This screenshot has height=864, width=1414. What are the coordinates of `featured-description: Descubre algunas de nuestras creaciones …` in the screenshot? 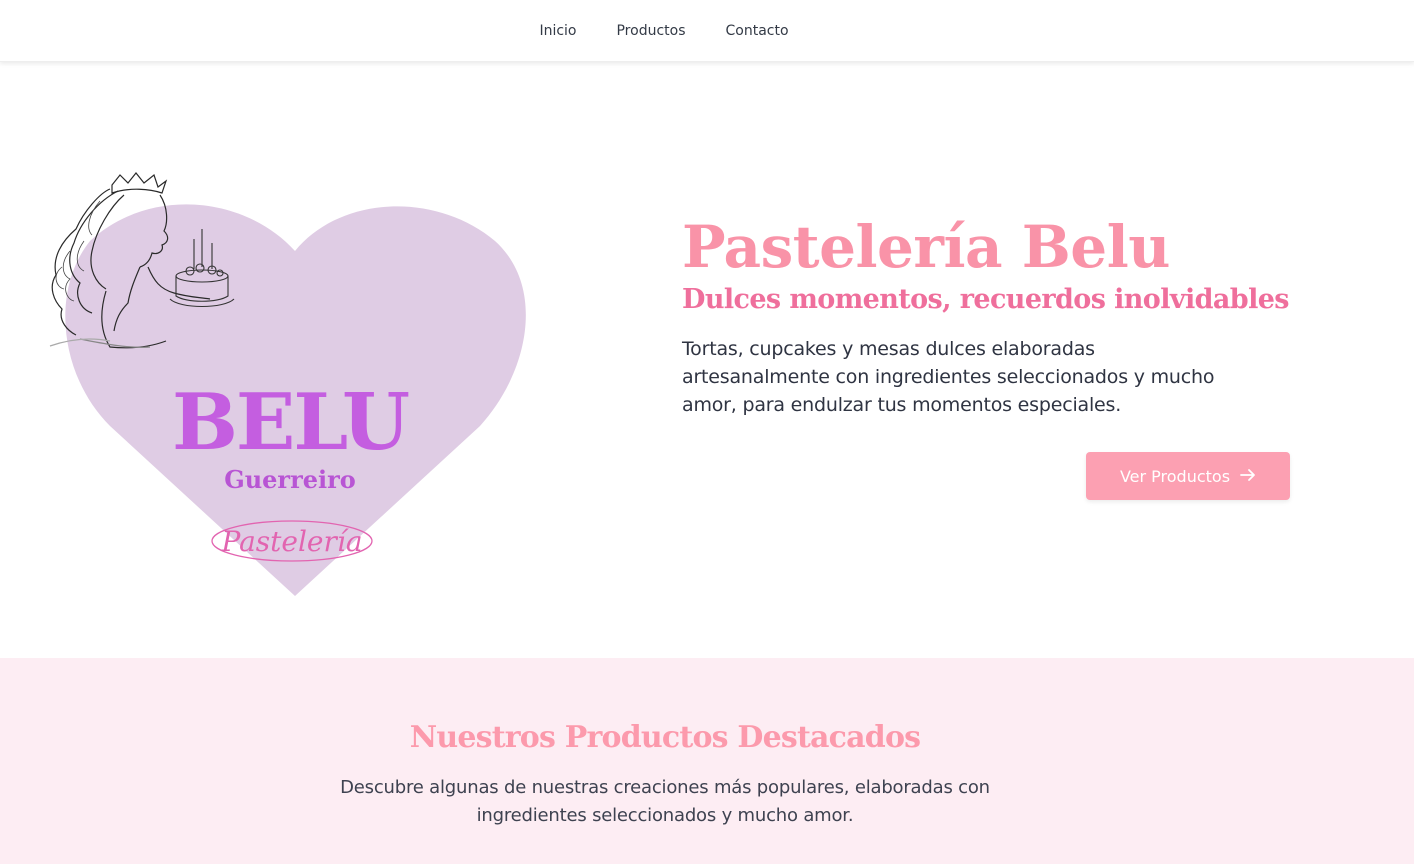 It's located at (665, 801).